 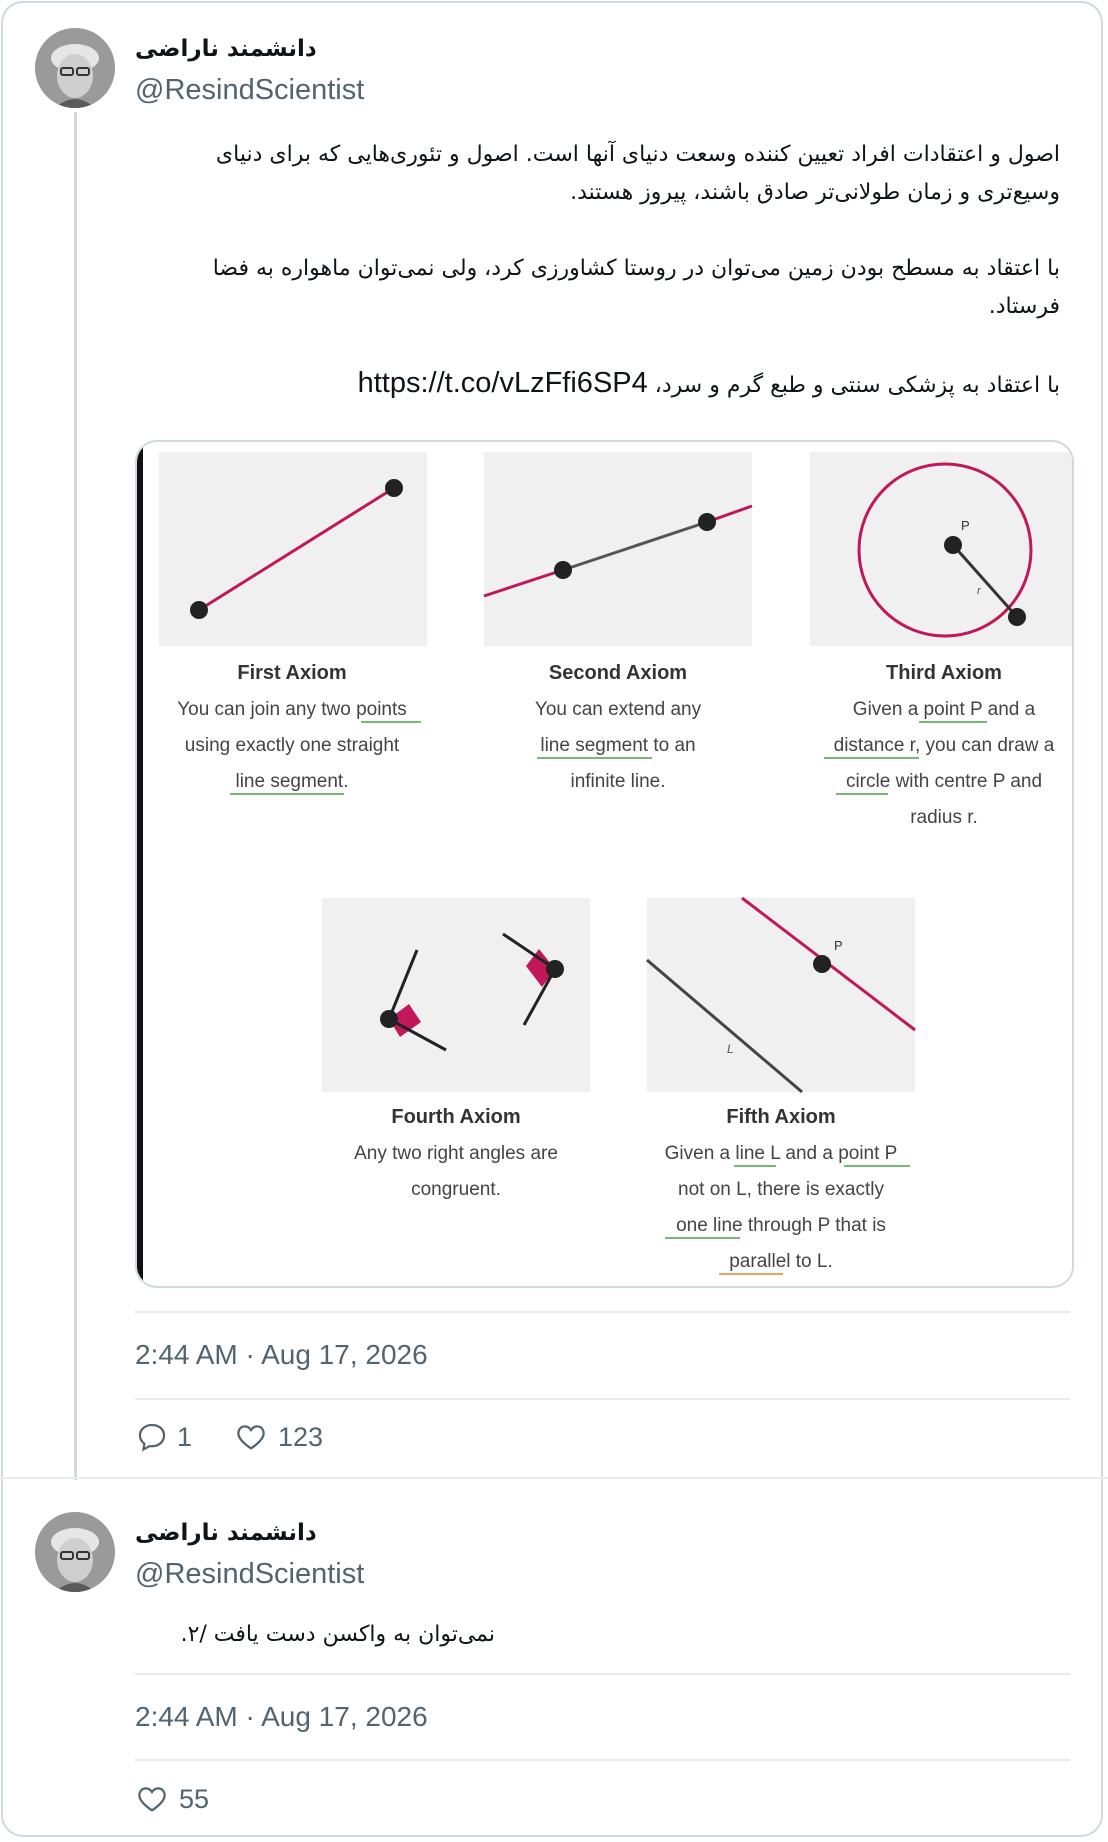 I want to click on axiom-line: infinite line., so click(x=617, y=781).